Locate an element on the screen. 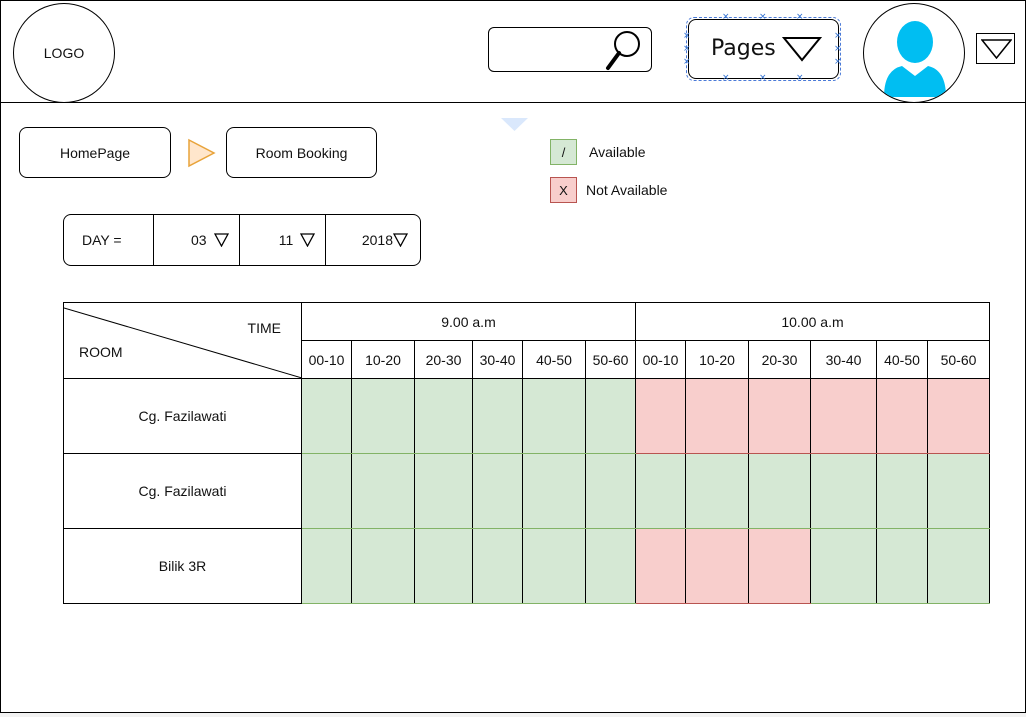 This screenshot has height=717, width=1026. hour-header: 9.00 a.m is located at coordinates (468, 321).